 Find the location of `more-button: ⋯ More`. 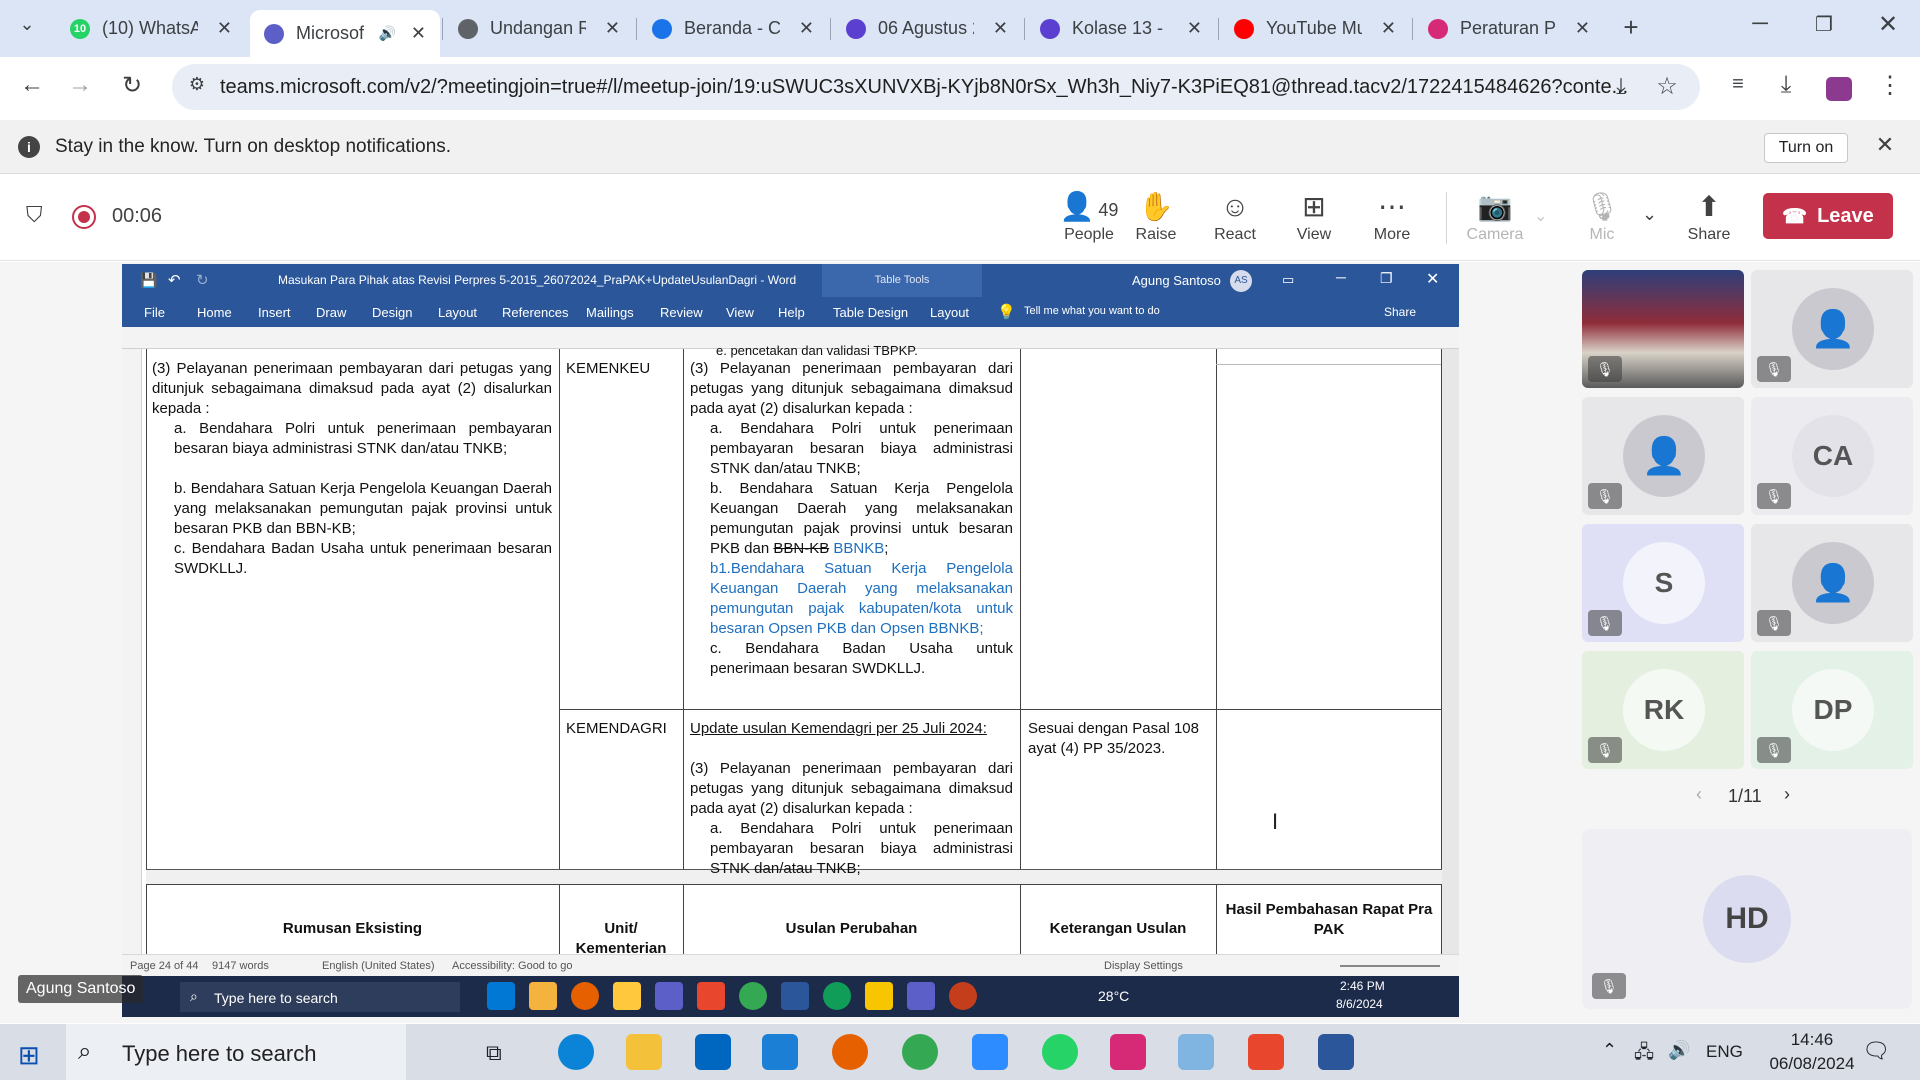

more-button: ⋯ More is located at coordinates (1392, 216).